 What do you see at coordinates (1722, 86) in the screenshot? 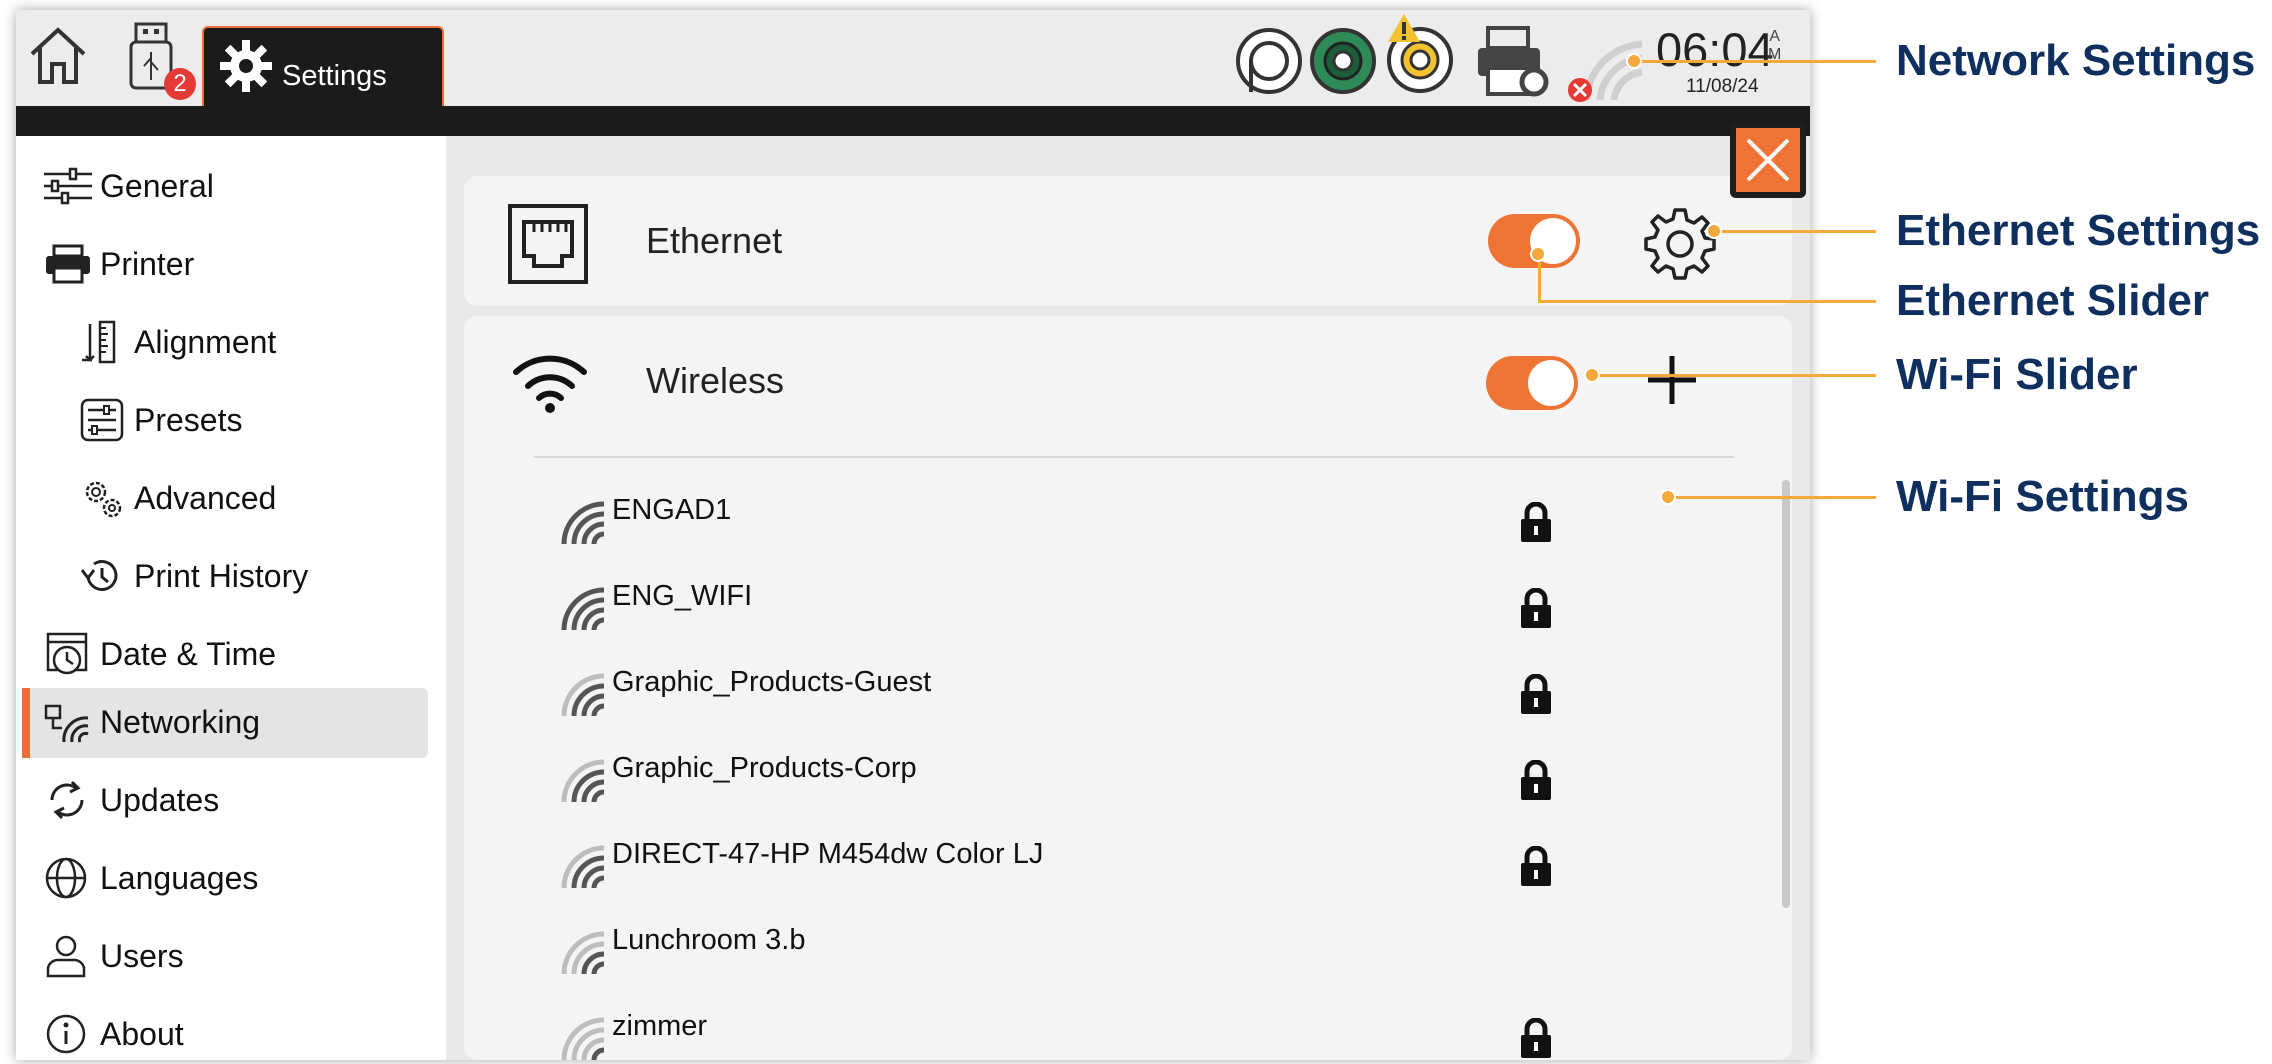
I see `clock-date: 11/08/24` at bounding box center [1722, 86].